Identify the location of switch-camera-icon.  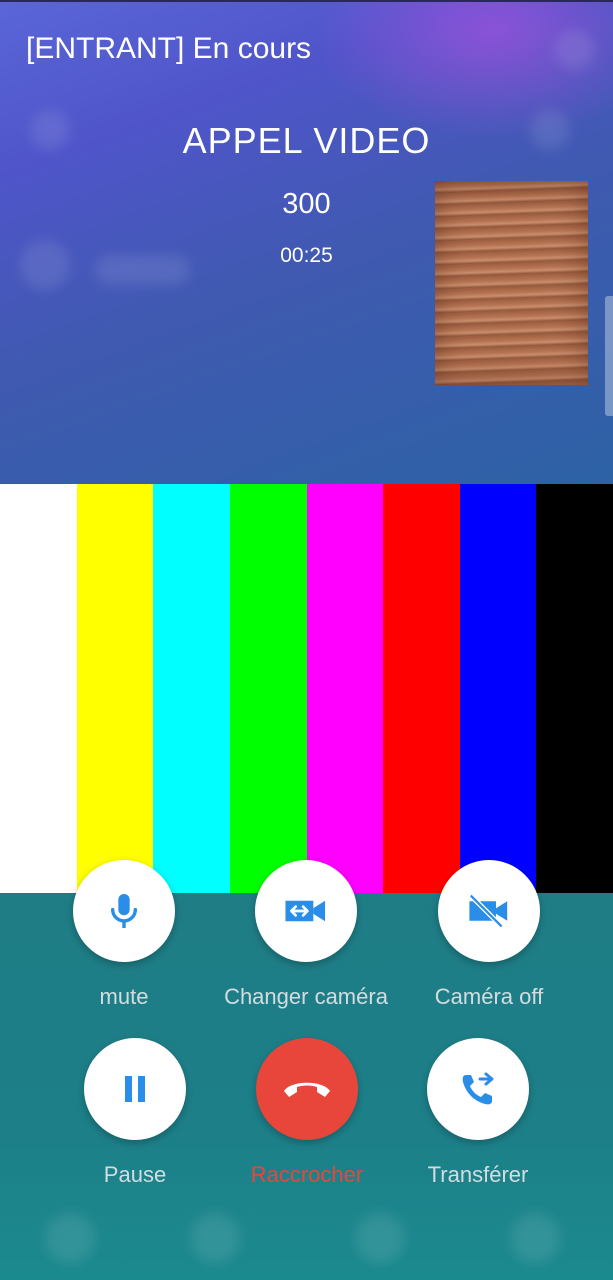
(306, 911).